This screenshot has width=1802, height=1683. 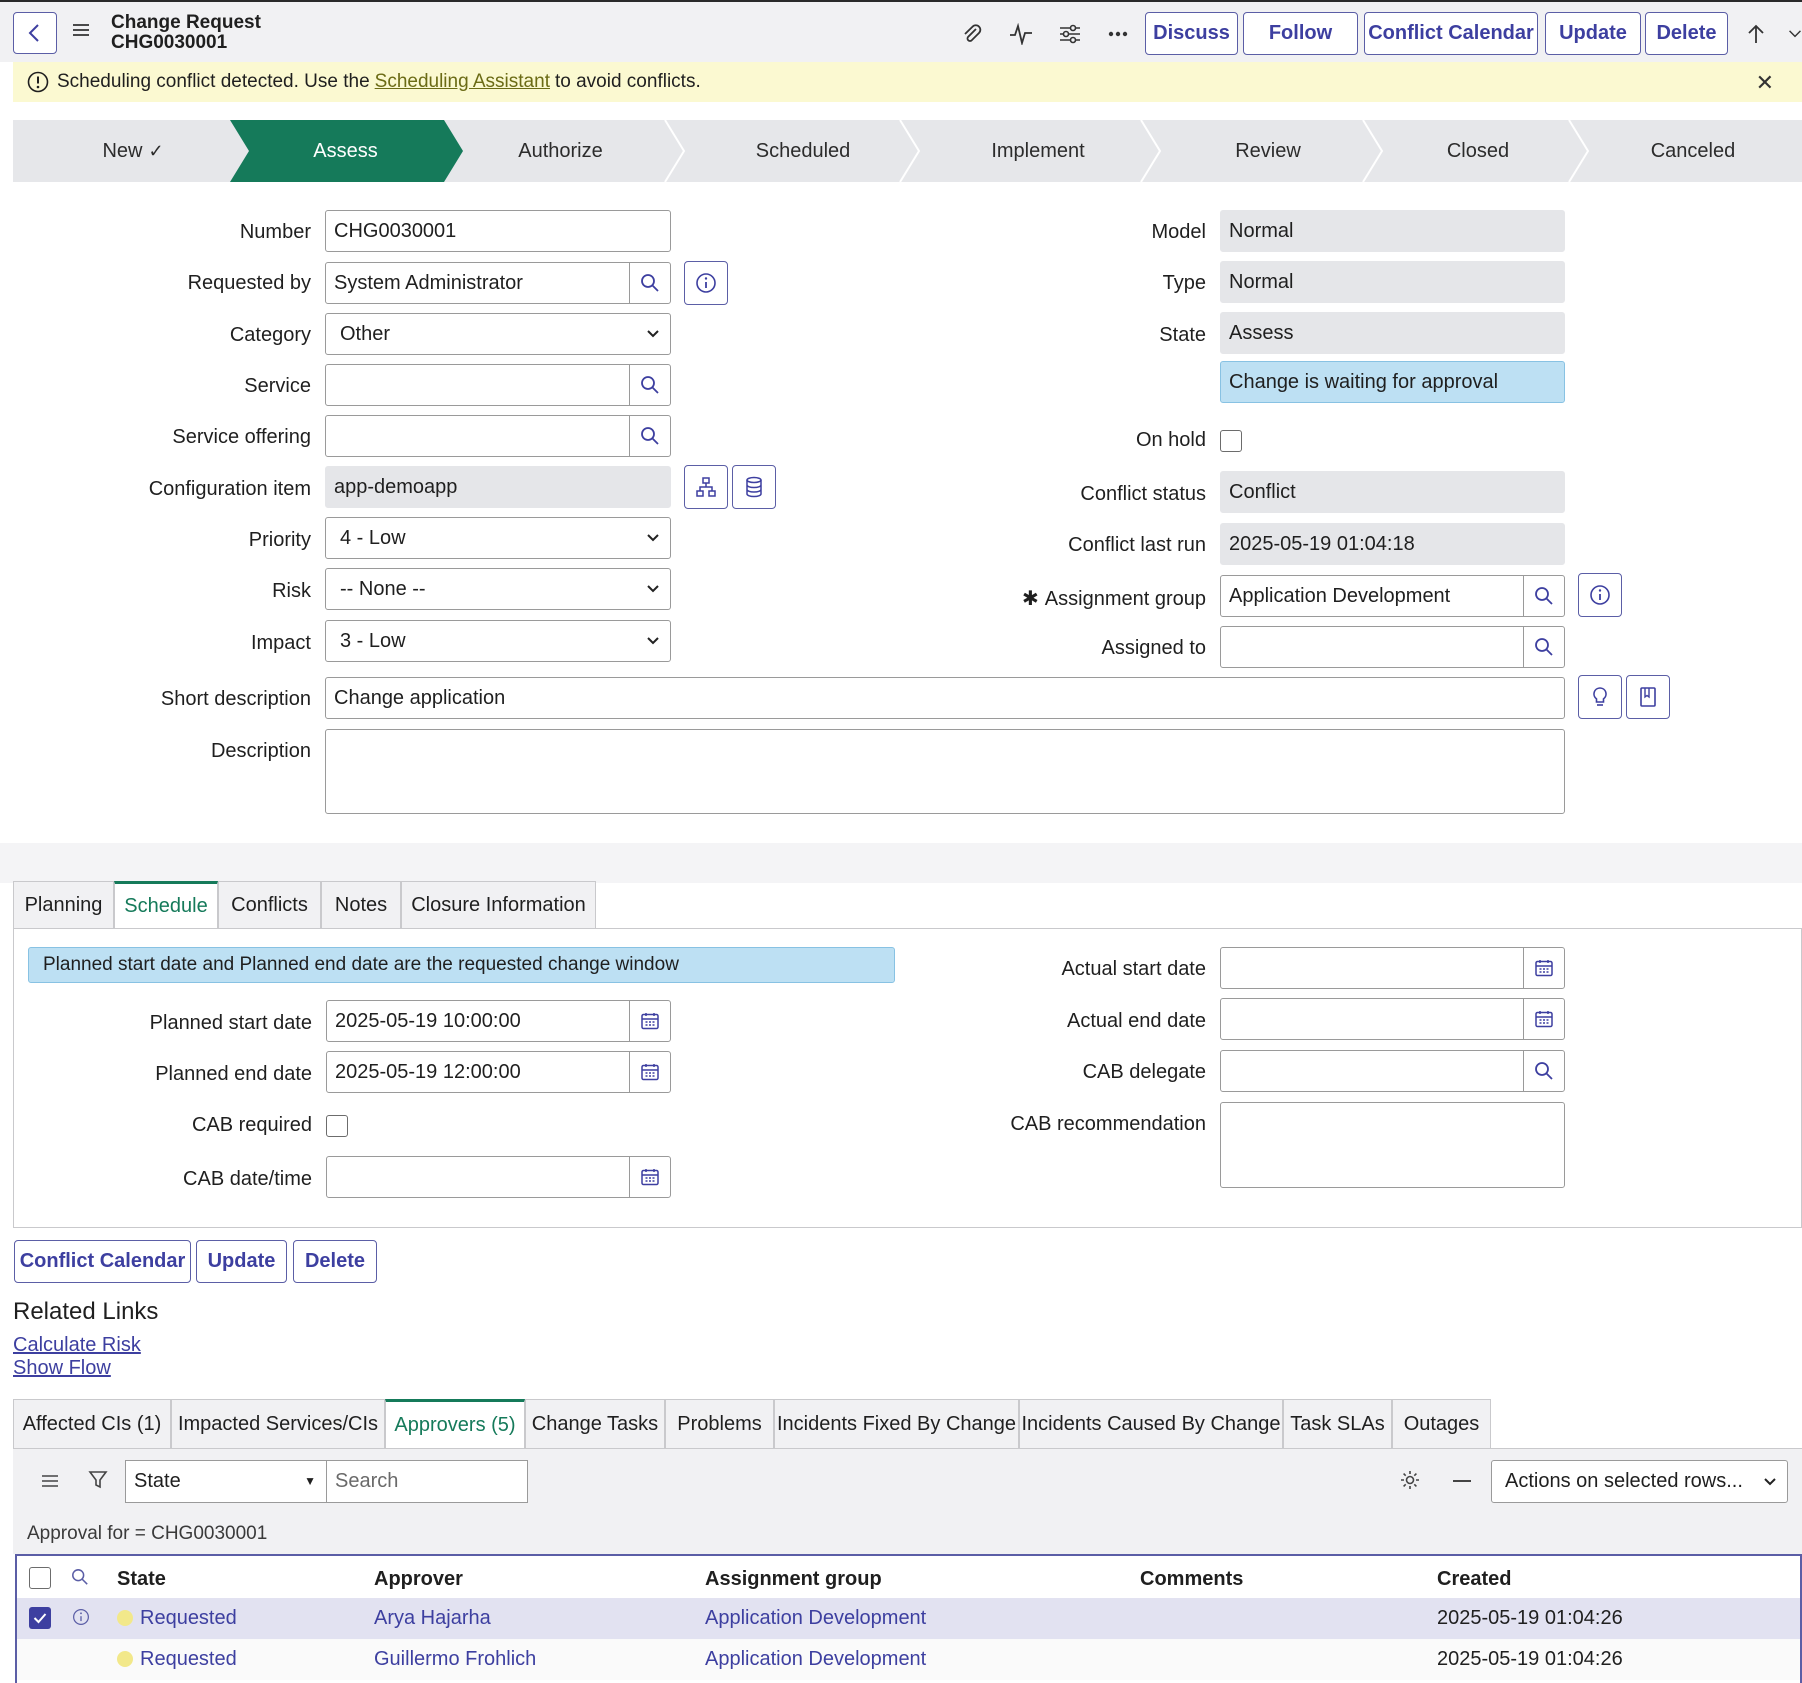 What do you see at coordinates (650, 436) in the screenshot?
I see `service-offering-lookup-button` at bounding box center [650, 436].